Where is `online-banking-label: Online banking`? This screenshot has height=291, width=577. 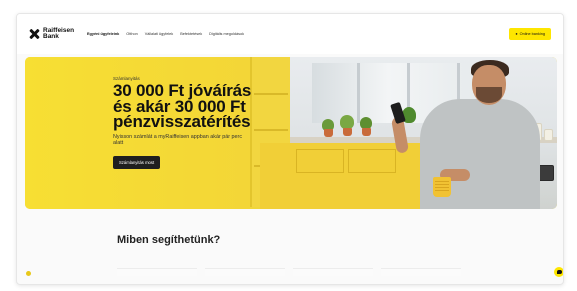 online-banking-label: Online banking is located at coordinates (532, 34).